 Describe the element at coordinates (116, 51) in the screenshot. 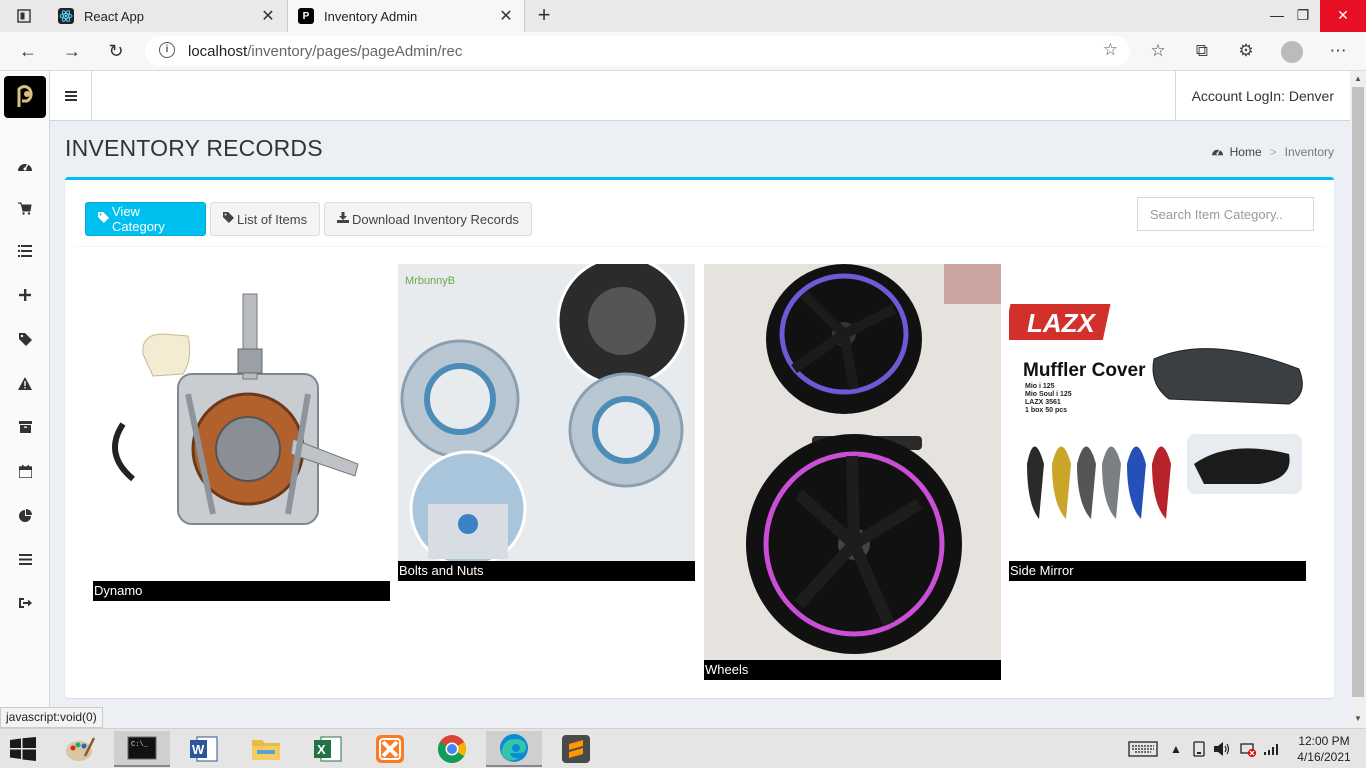

I see `refresh-icon: ↻` at that location.